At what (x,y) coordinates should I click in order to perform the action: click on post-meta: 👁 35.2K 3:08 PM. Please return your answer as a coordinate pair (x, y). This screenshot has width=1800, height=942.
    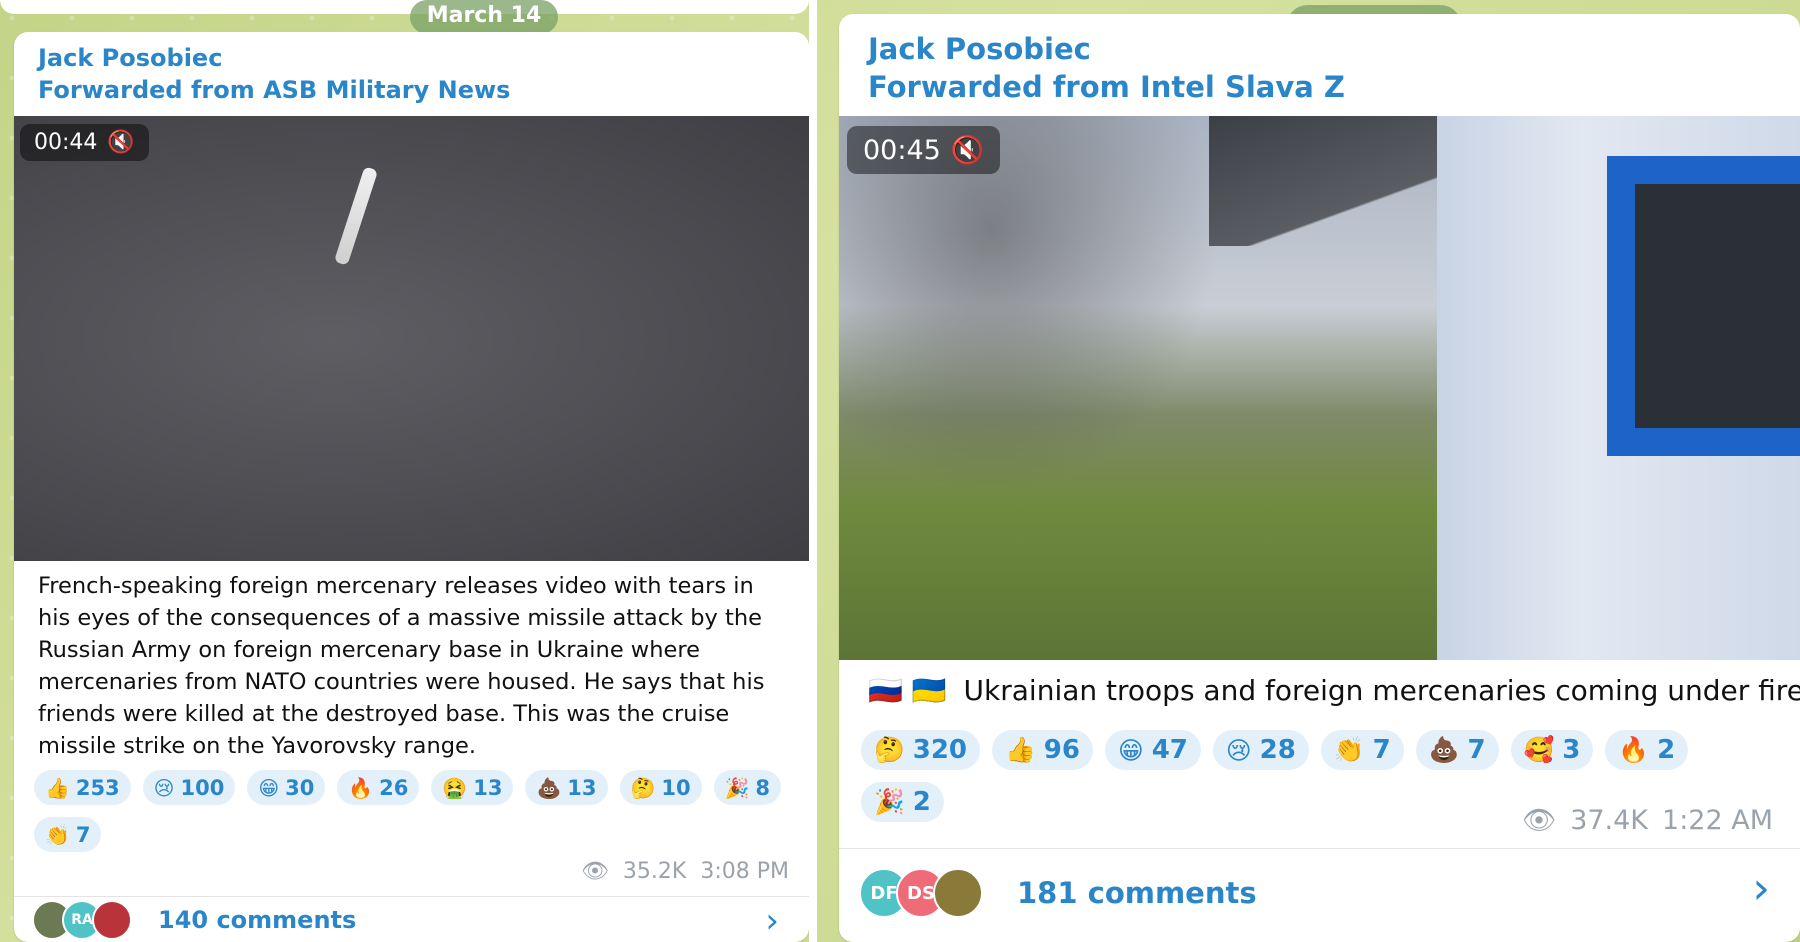
    Looking at the image, I should click on (685, 871).